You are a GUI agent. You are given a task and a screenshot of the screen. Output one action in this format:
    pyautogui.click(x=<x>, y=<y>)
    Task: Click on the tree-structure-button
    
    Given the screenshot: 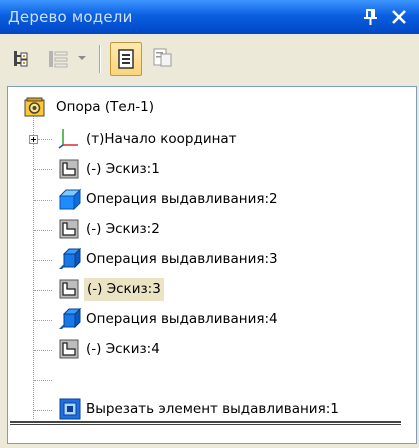 What is the action you would take?
    pyautogui.click(x=21, y=59)
    